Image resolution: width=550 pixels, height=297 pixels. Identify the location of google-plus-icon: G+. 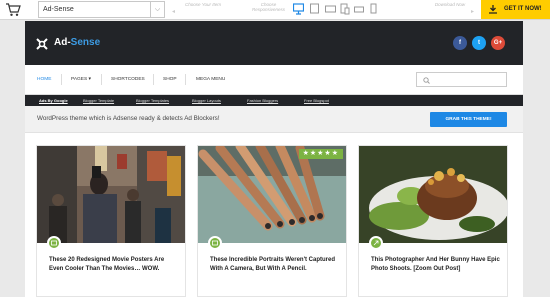
(498, 43).